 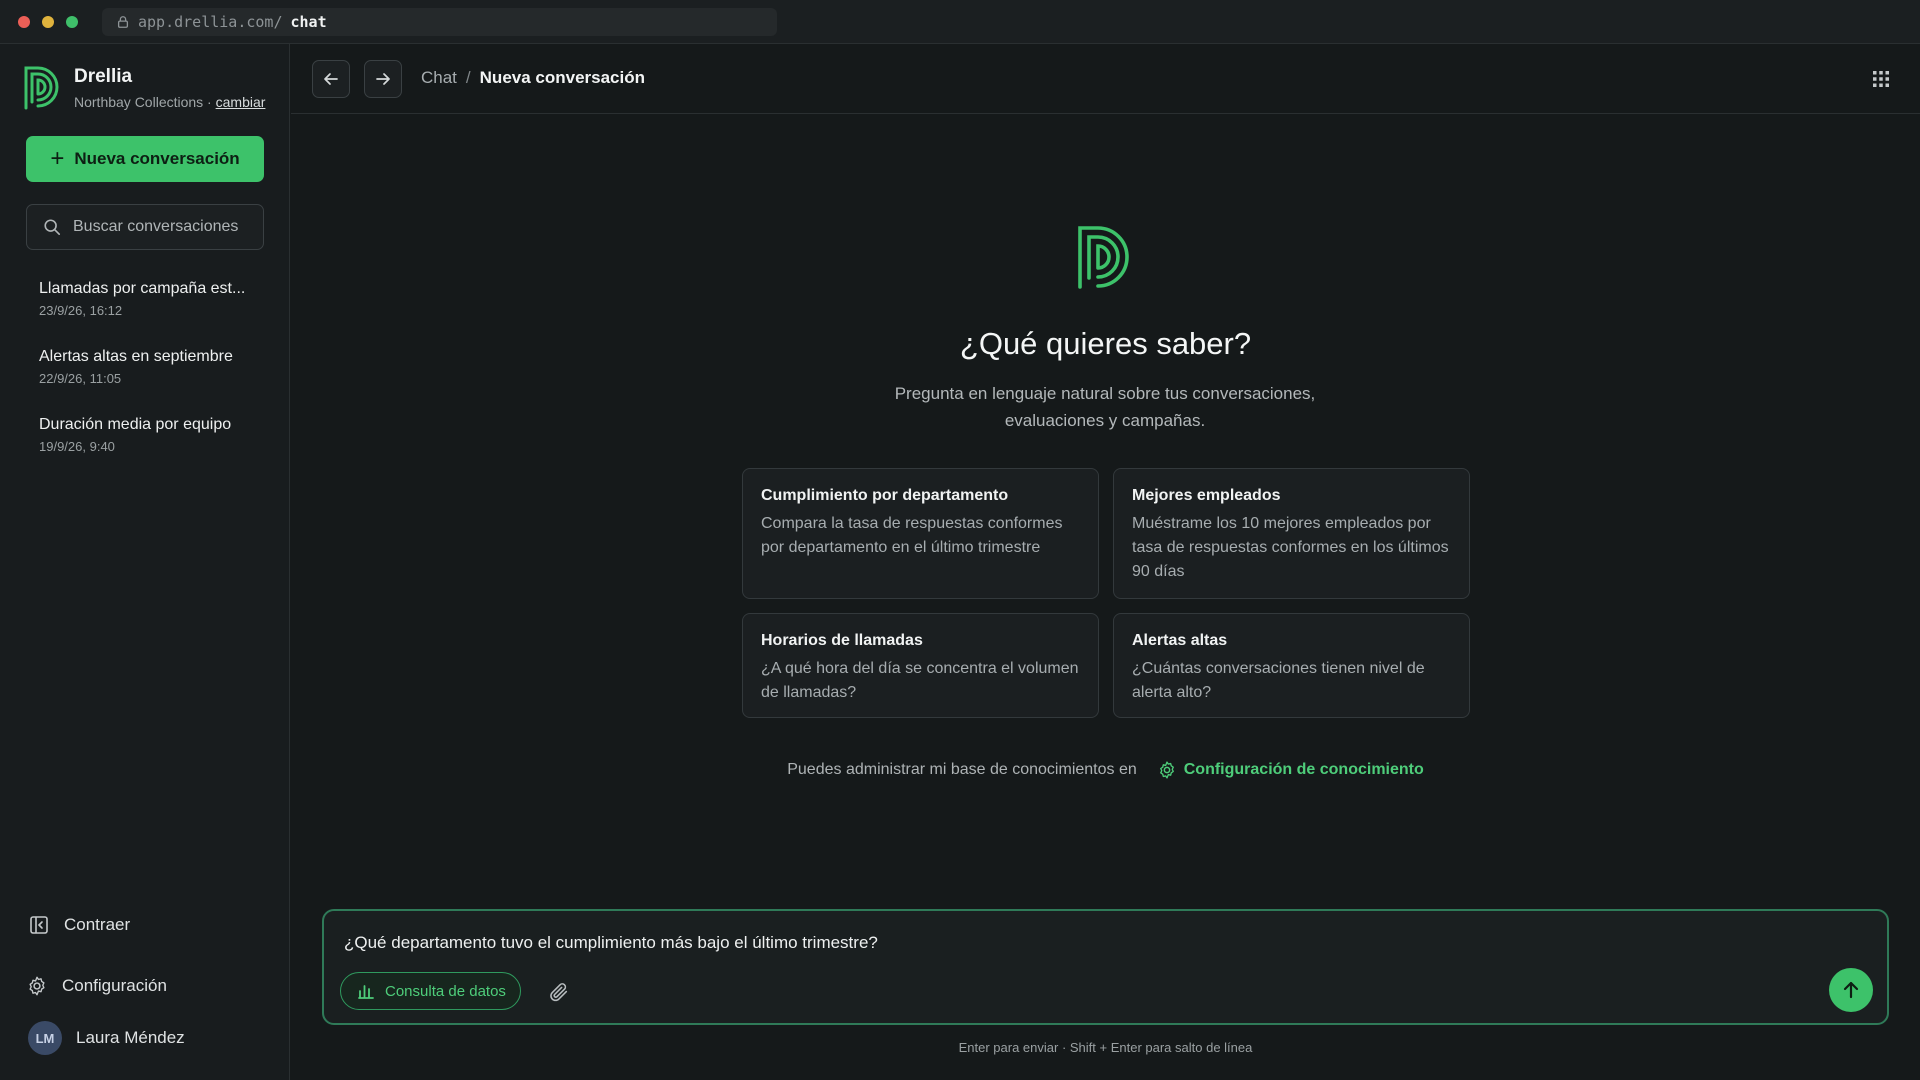 I want to click on search-box, so click(x=145, y=227).